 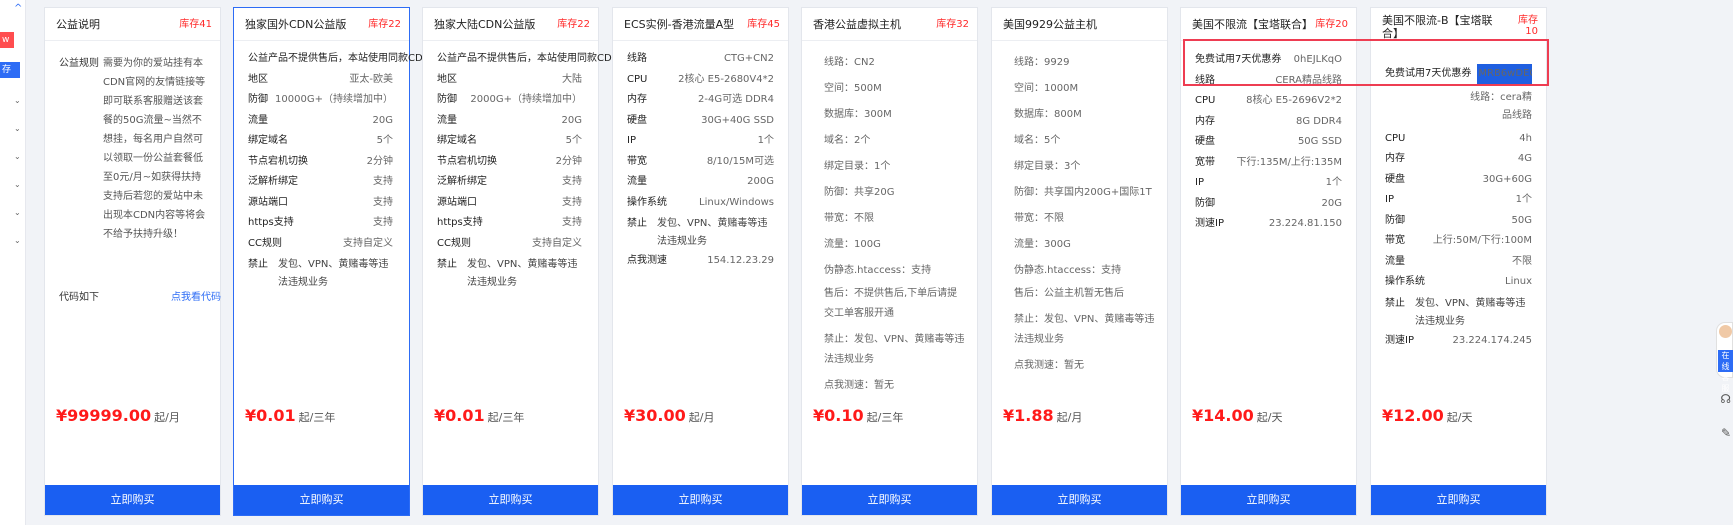 I want to click on spec-row: 防御 10000G+（持续增加中）, so click(x=320, y=100).